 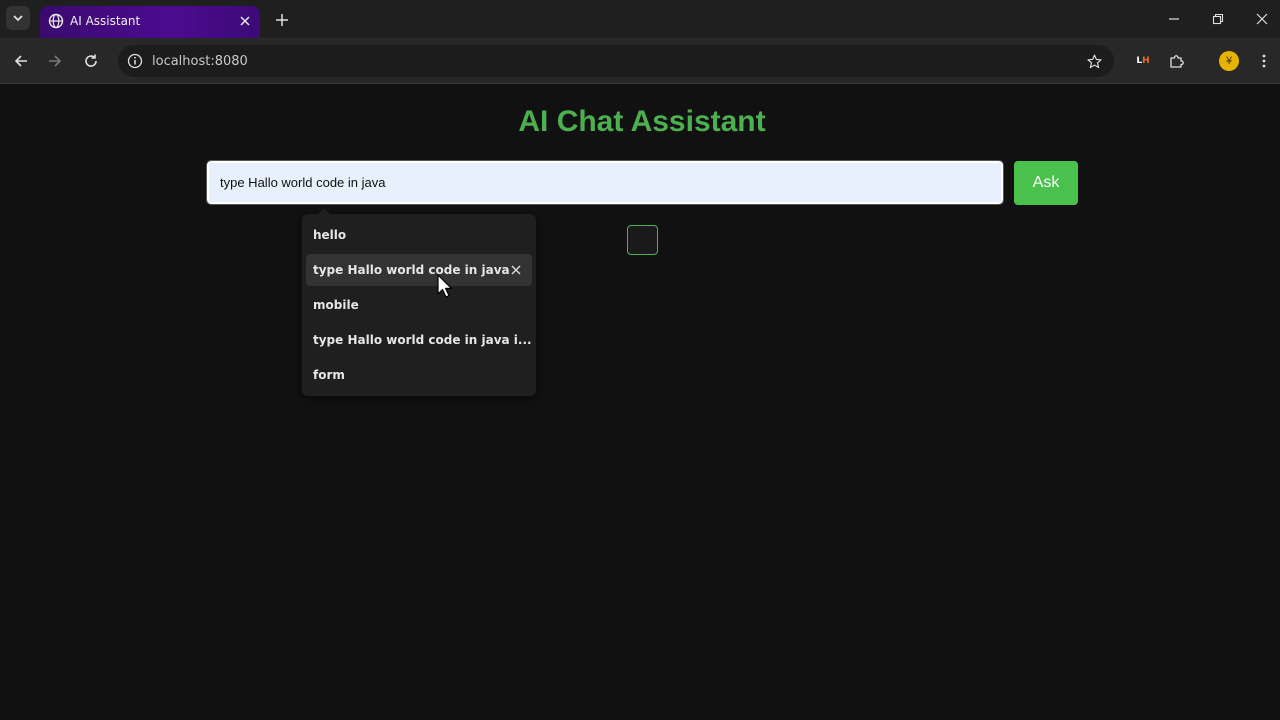 What do you see at coordinates (419, 270) in the screenshot?
I see `autofill-item: type Hallo world code in java` at bounding box center [419, 270].